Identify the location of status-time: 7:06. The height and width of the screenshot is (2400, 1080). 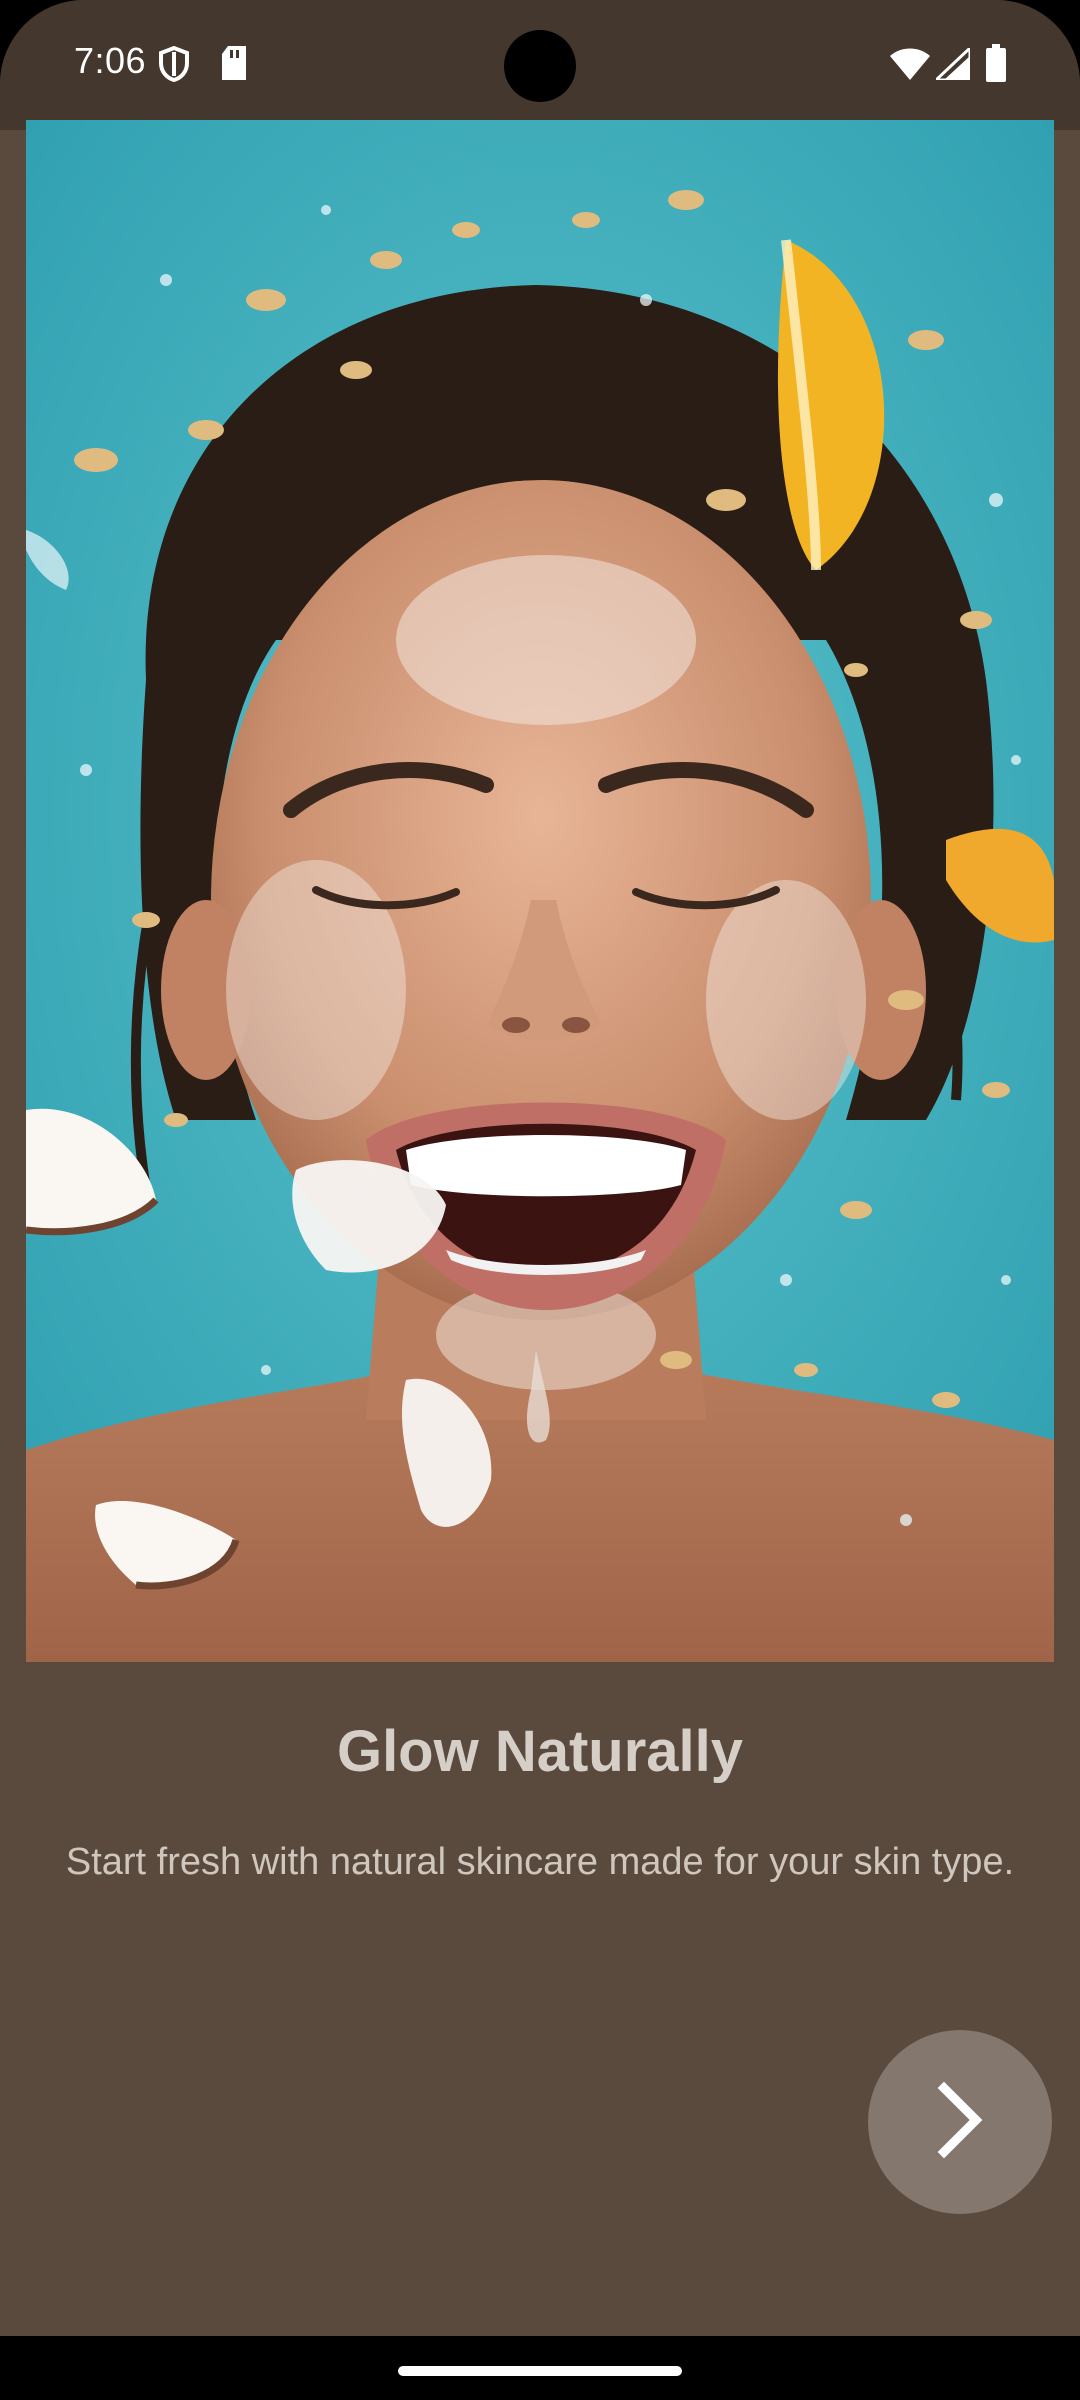
(110, 60).